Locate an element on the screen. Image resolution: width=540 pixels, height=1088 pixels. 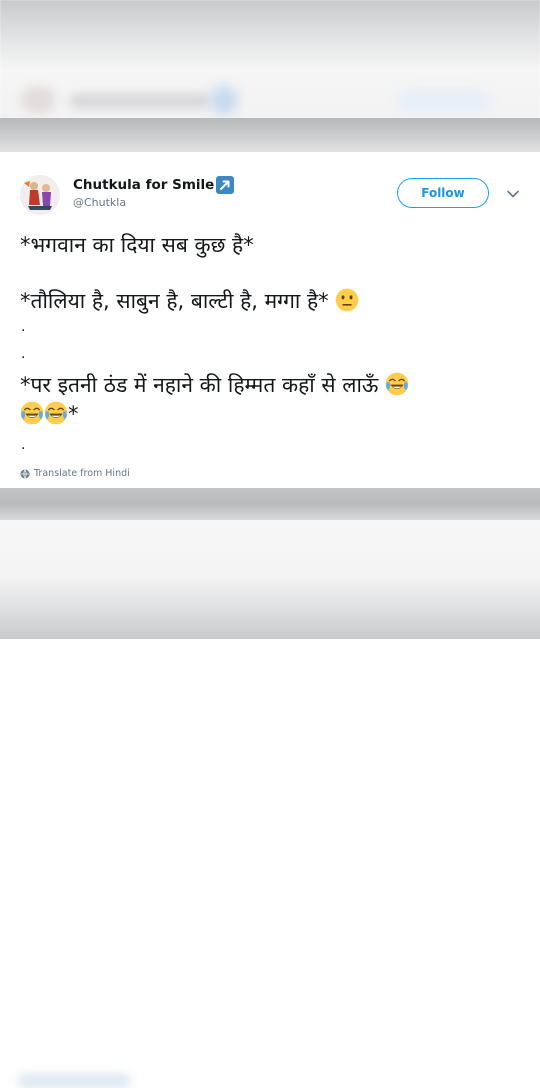
neutral-face-emoji is located at coordinates (347, 300).